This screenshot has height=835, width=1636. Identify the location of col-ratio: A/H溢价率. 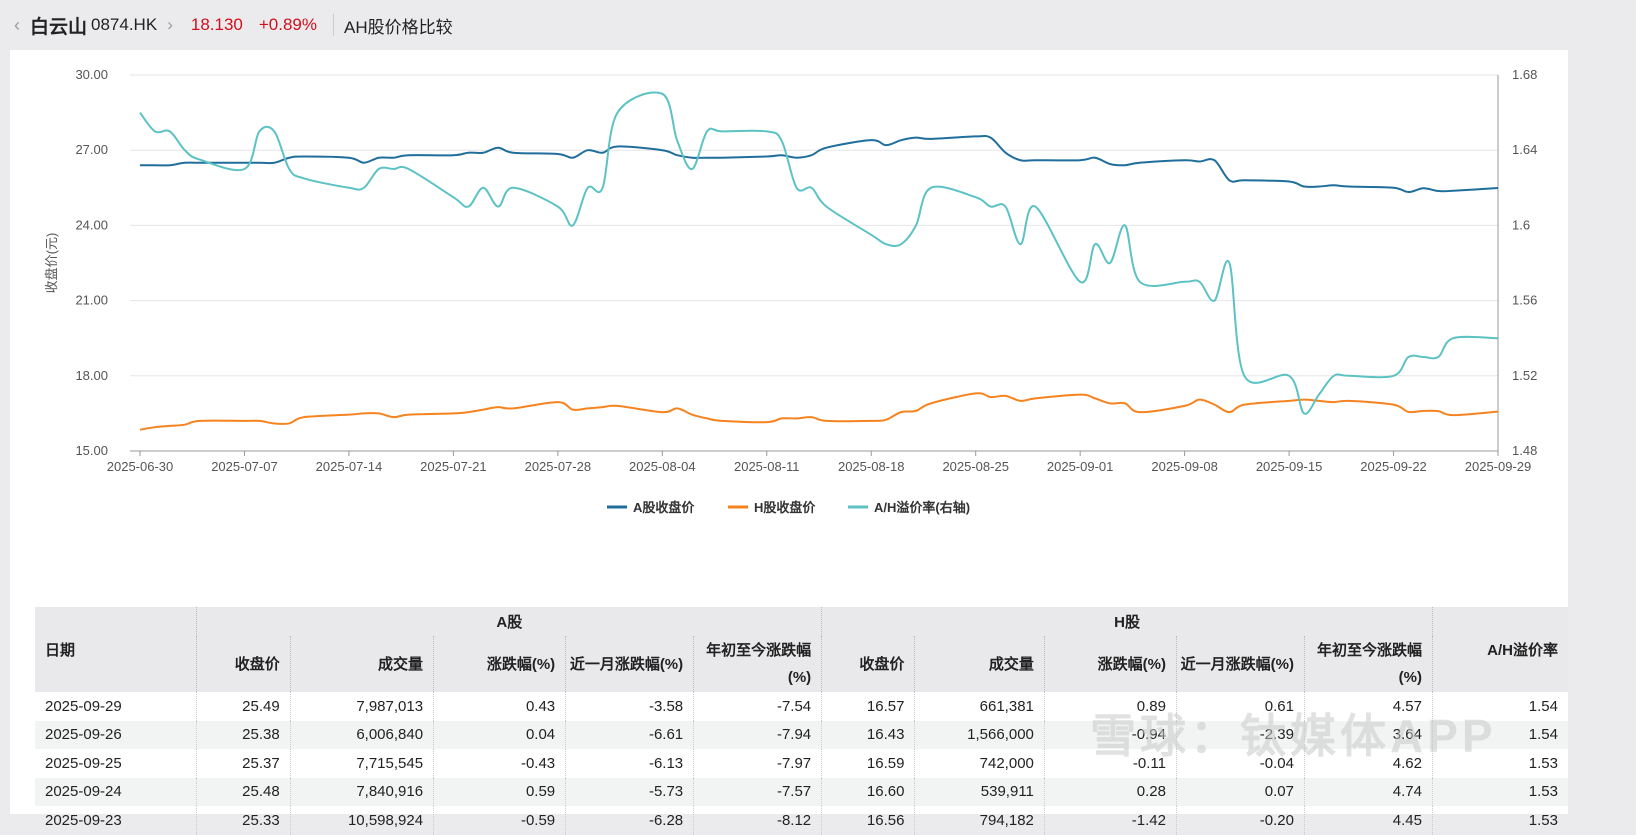
(1500, 649).